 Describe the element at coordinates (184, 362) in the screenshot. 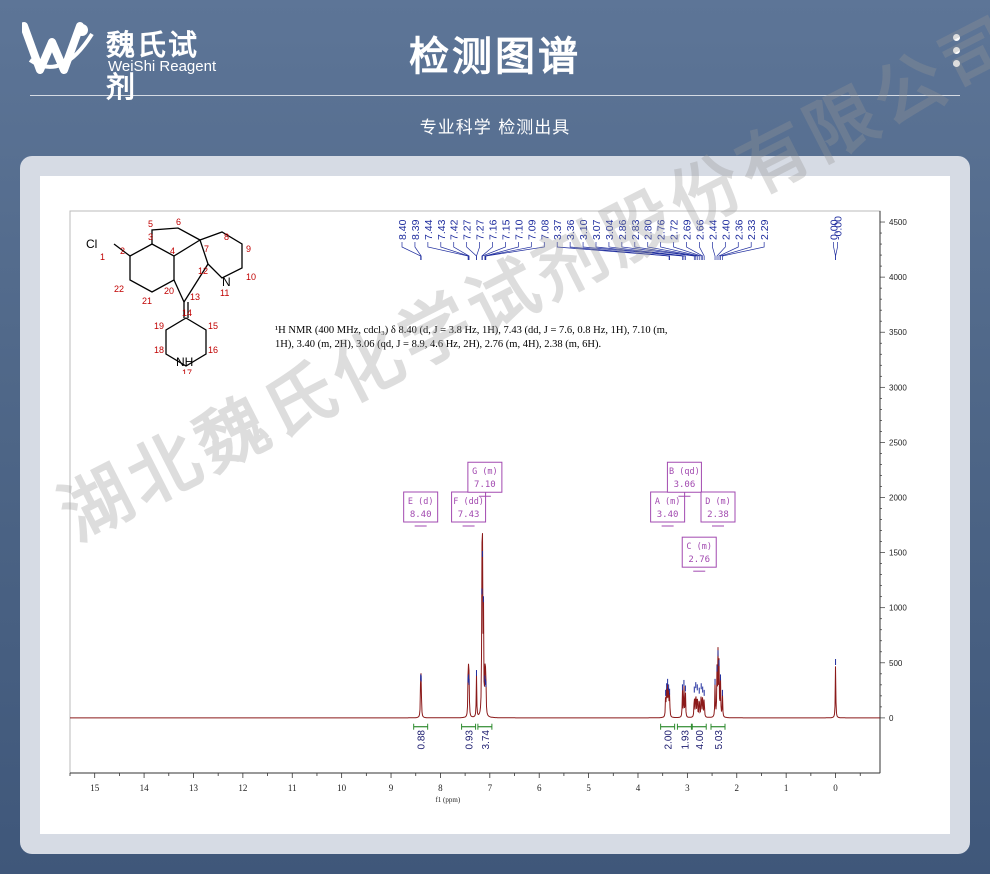

I see `piperidine-nh-label: NH` at that location.